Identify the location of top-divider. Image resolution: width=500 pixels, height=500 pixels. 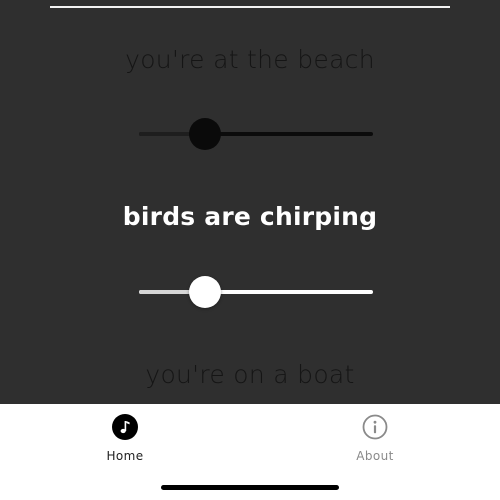
(250, 7).